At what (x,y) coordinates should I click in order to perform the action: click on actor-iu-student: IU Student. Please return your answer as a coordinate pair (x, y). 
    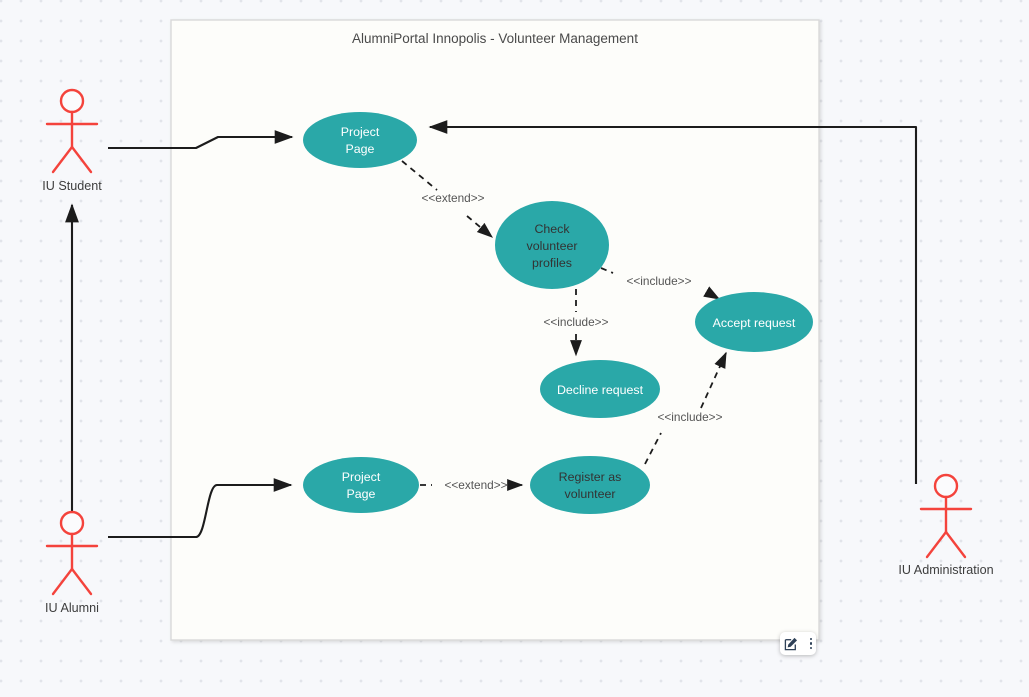
    Looking at the image, I should click on (72, 140).